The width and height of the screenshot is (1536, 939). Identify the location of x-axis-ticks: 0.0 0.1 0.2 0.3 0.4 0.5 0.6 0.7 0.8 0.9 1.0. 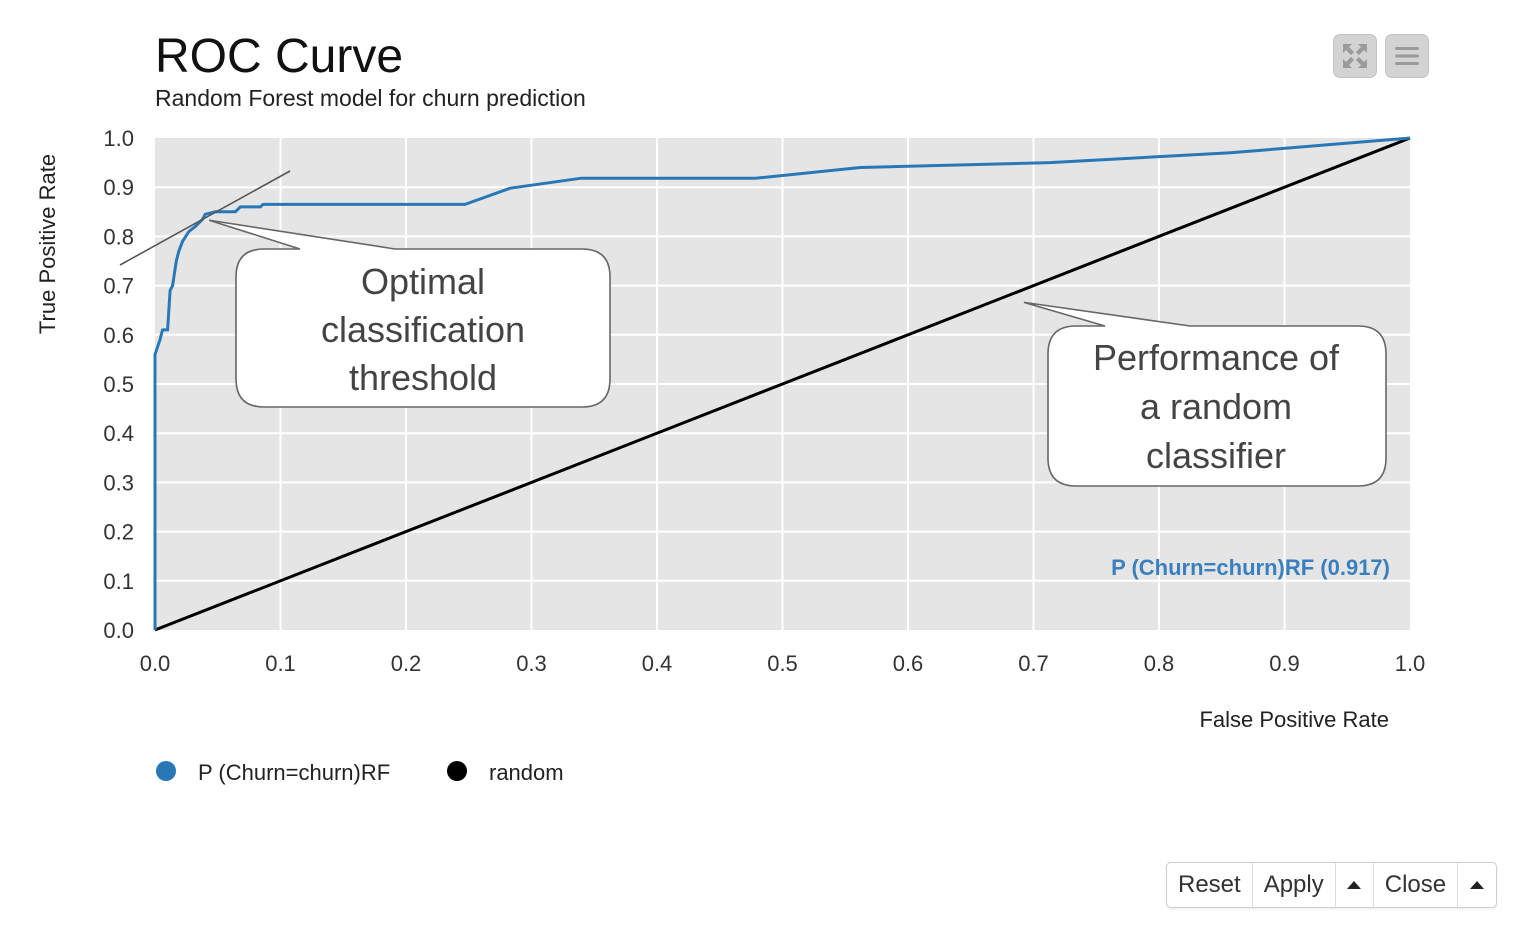
(783, 663).